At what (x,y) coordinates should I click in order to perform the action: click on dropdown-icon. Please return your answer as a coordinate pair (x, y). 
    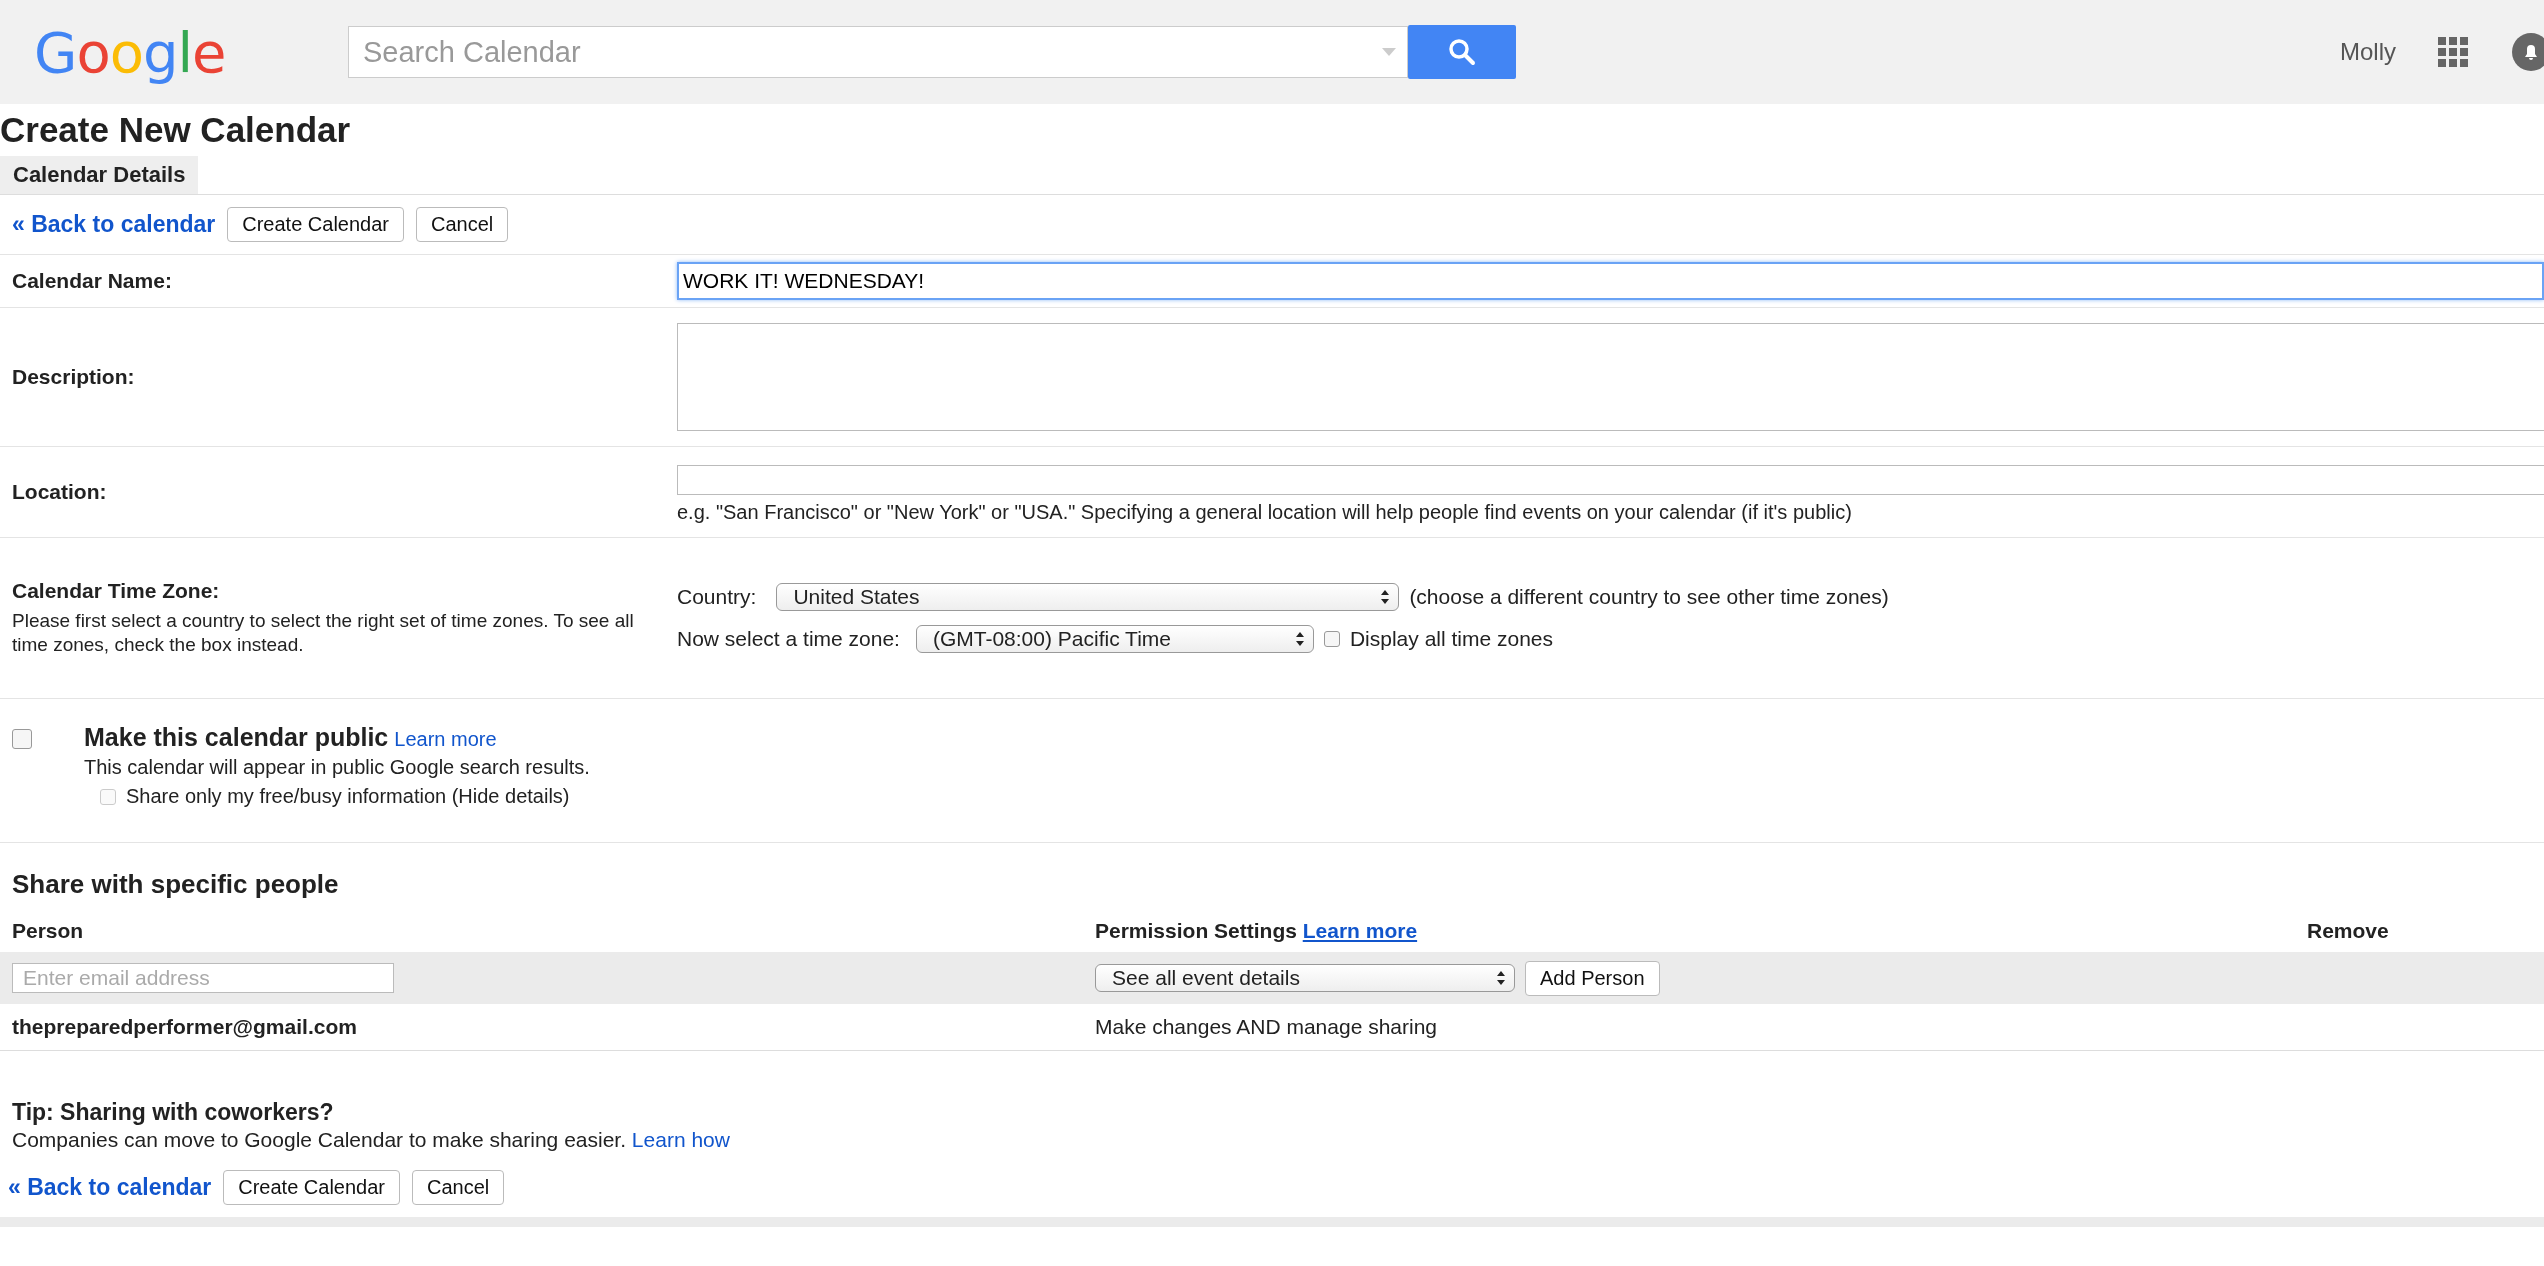
    Looking at the image, I should click on (1389, 52).